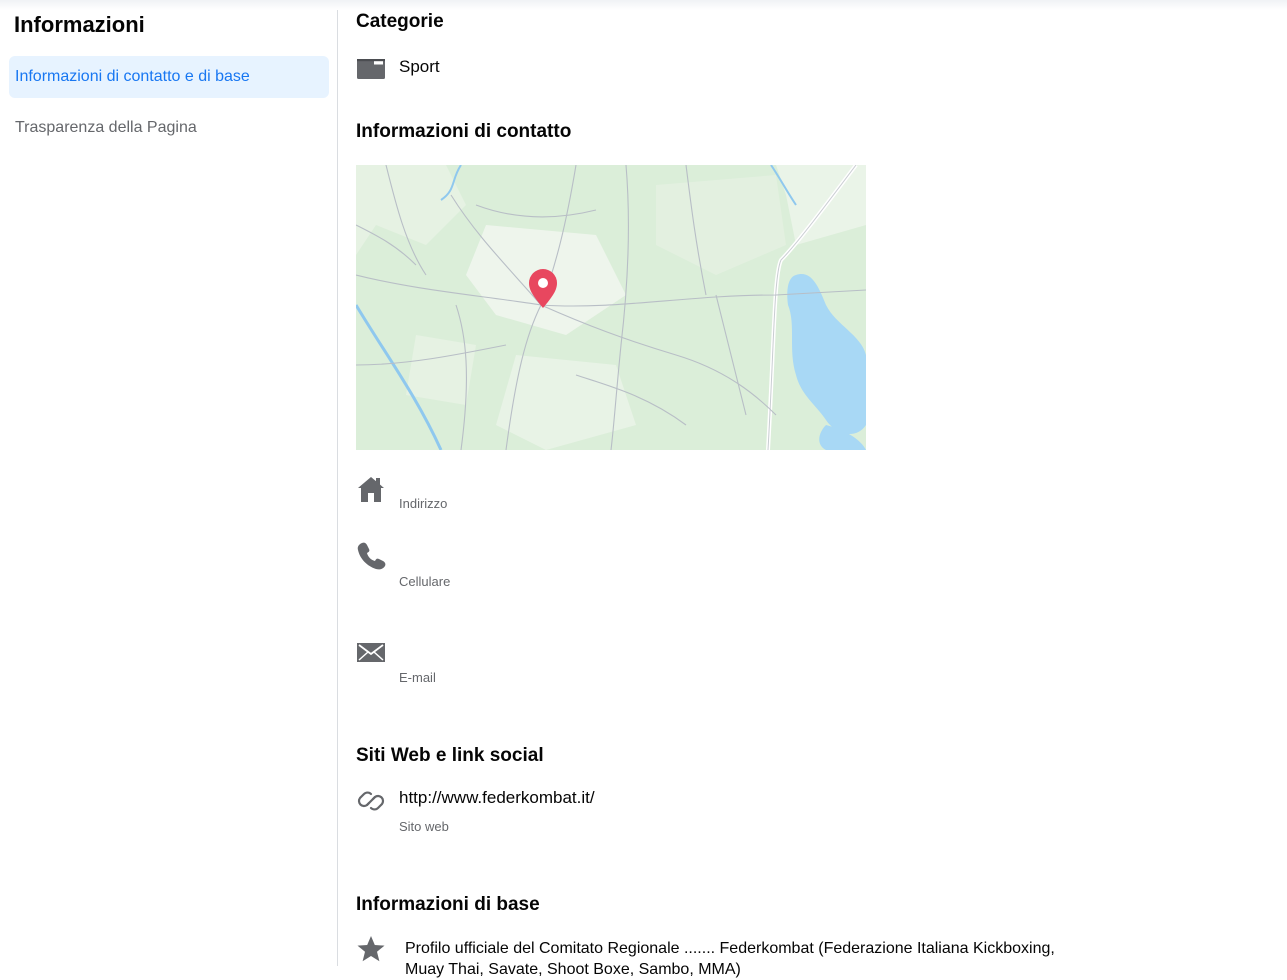 Image resolution: width=1287 pixels, height=980 pixels. I want to click on website-link: http://www.federkombat.it/, so click(497, 798).